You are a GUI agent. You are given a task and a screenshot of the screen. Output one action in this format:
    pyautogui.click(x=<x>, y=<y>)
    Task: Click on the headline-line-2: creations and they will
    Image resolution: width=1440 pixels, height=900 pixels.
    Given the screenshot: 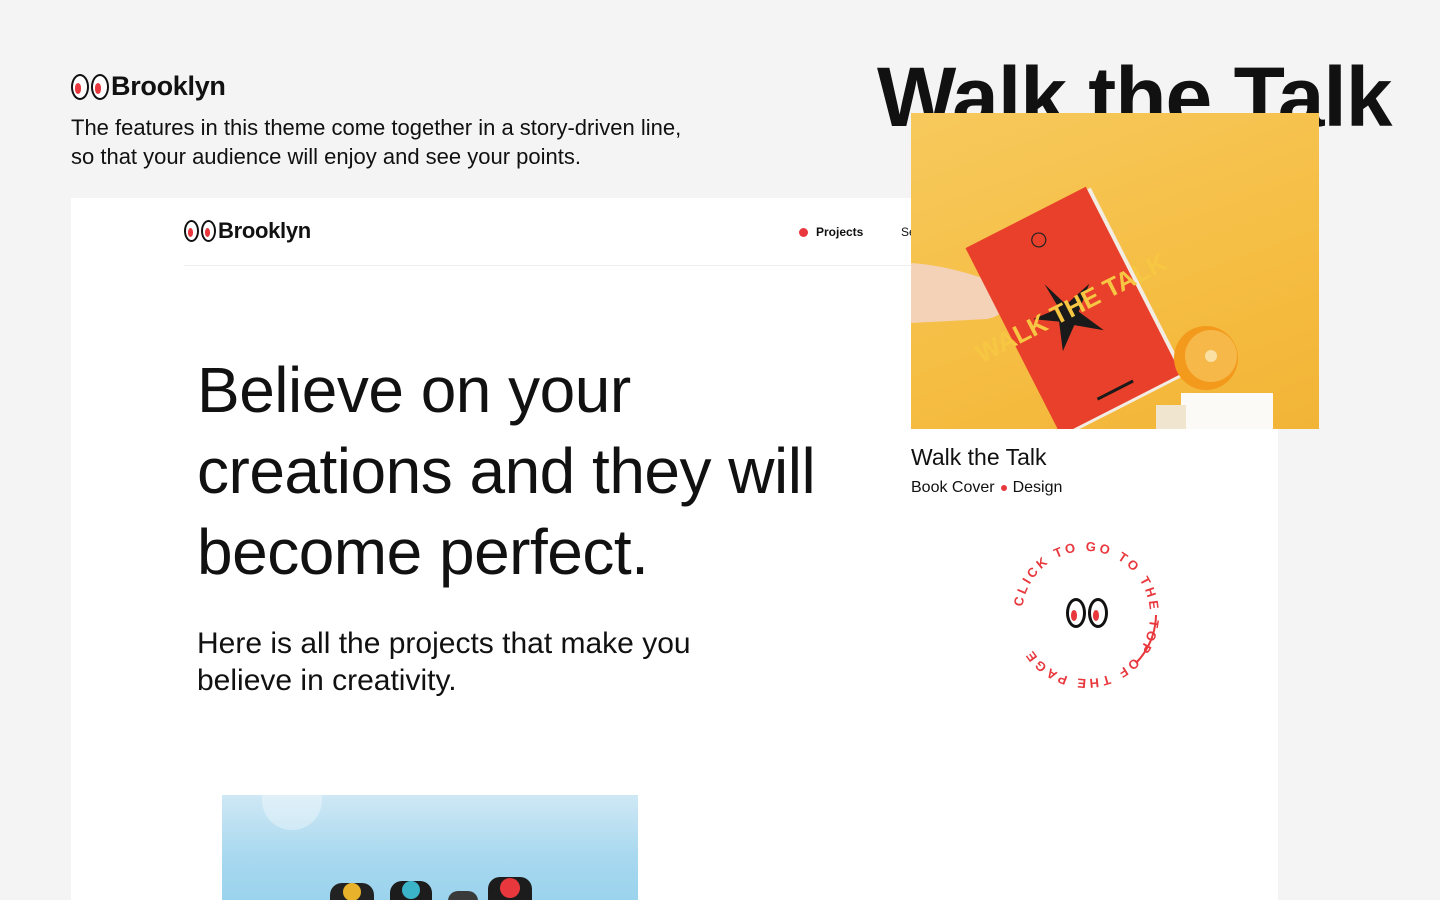 What is the action you would take?
    pyautogui.click(x=506, y=471)
    